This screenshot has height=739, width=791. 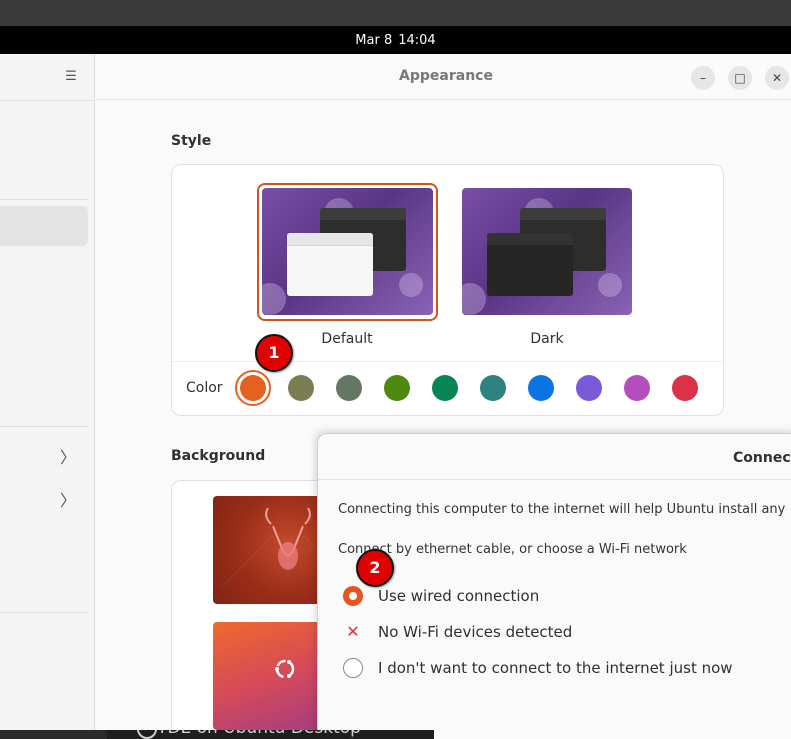 What do you see at coordinates (259, 734) in the screenshot?
I see `taskbar-label: TDE on Ubuntu Desktop` at bounding box center [259, 734].